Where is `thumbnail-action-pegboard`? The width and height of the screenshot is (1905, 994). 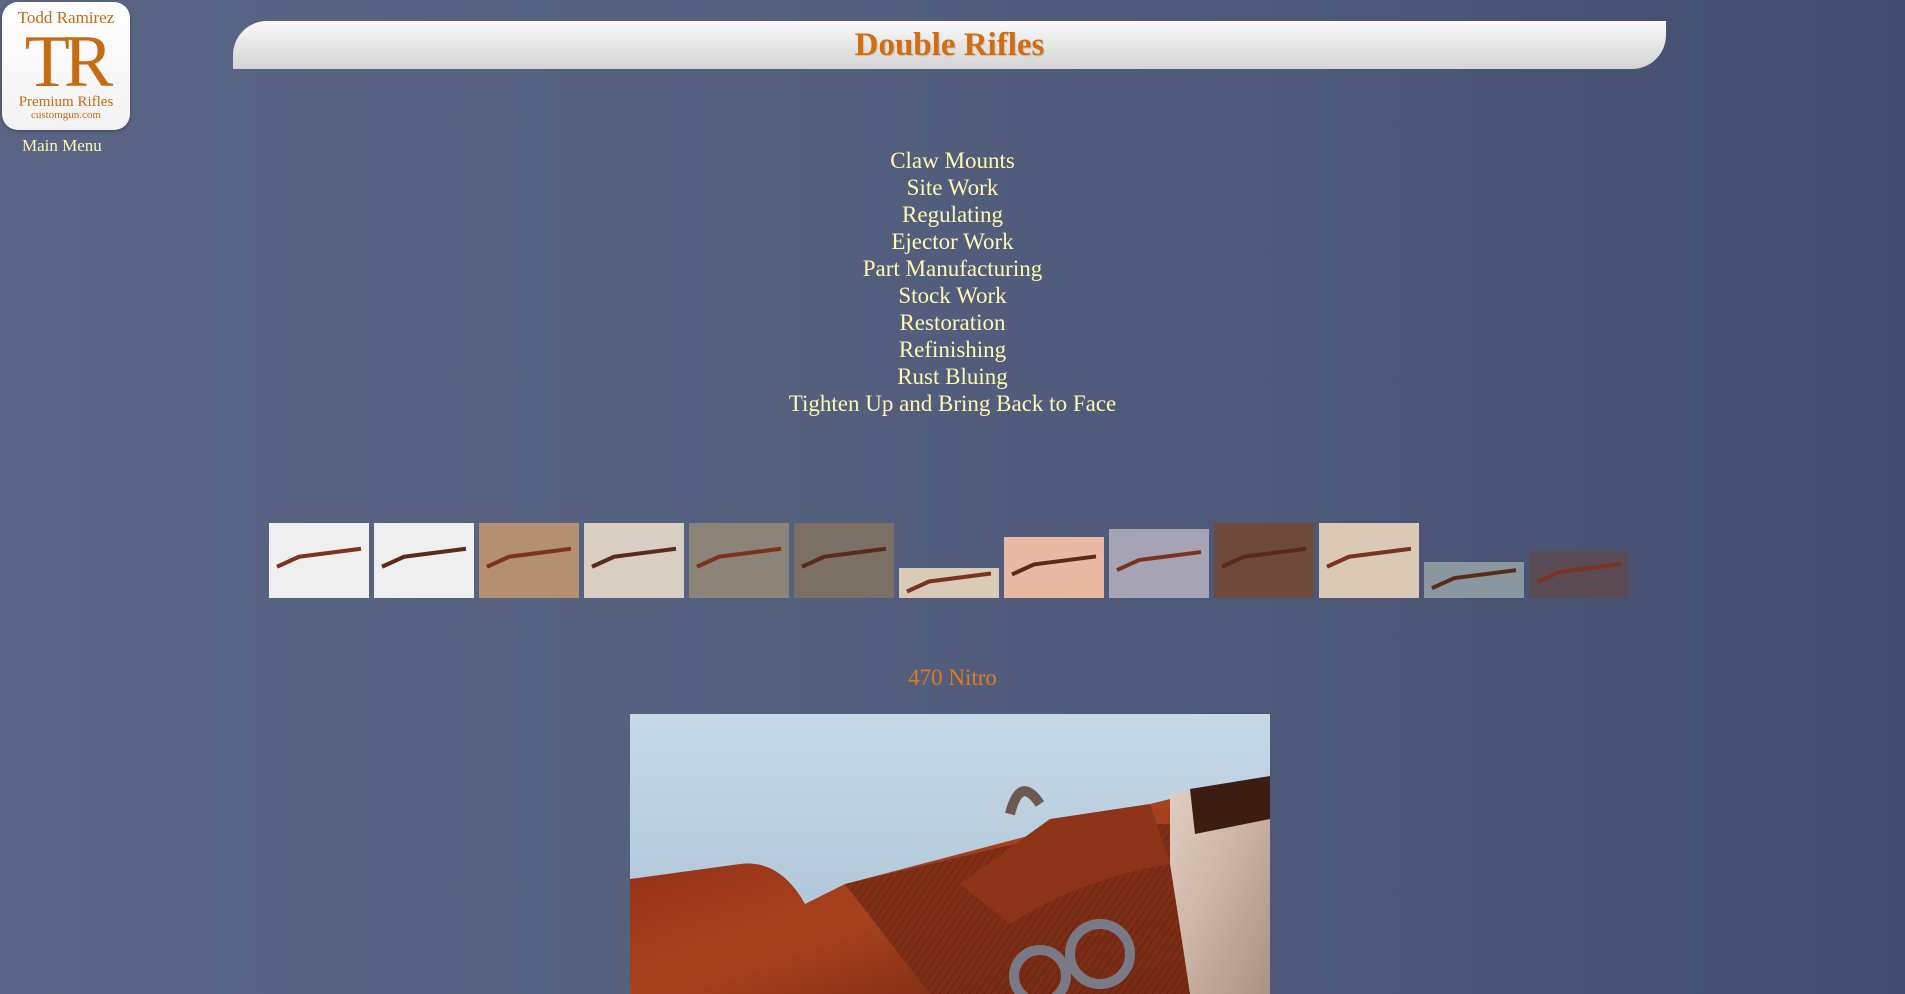 thumbnail-action-pegboard is located at coordinates (844, 560).